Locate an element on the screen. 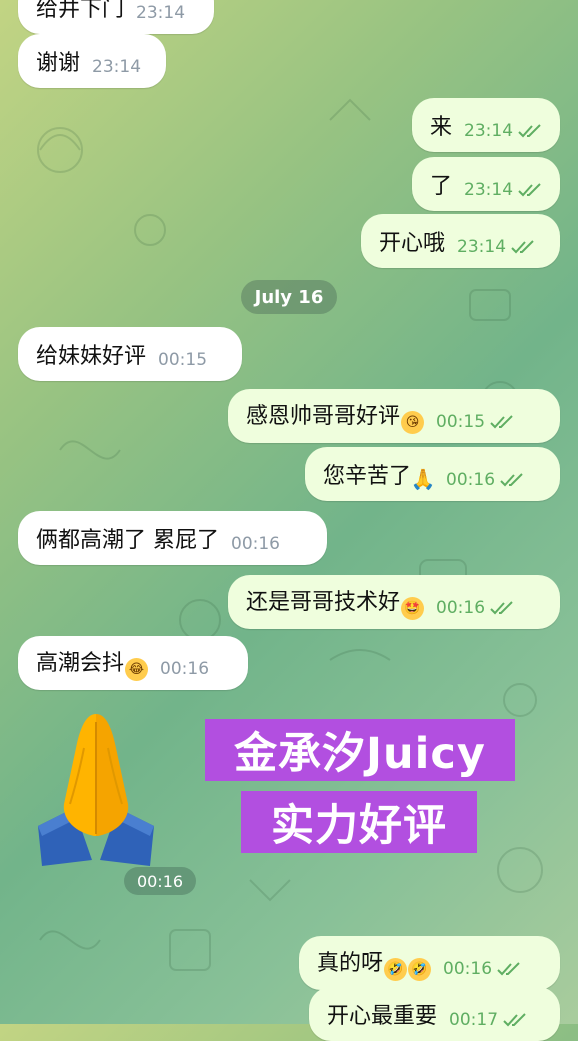  date-separator: July 16 is located at coordinates (289, 297).